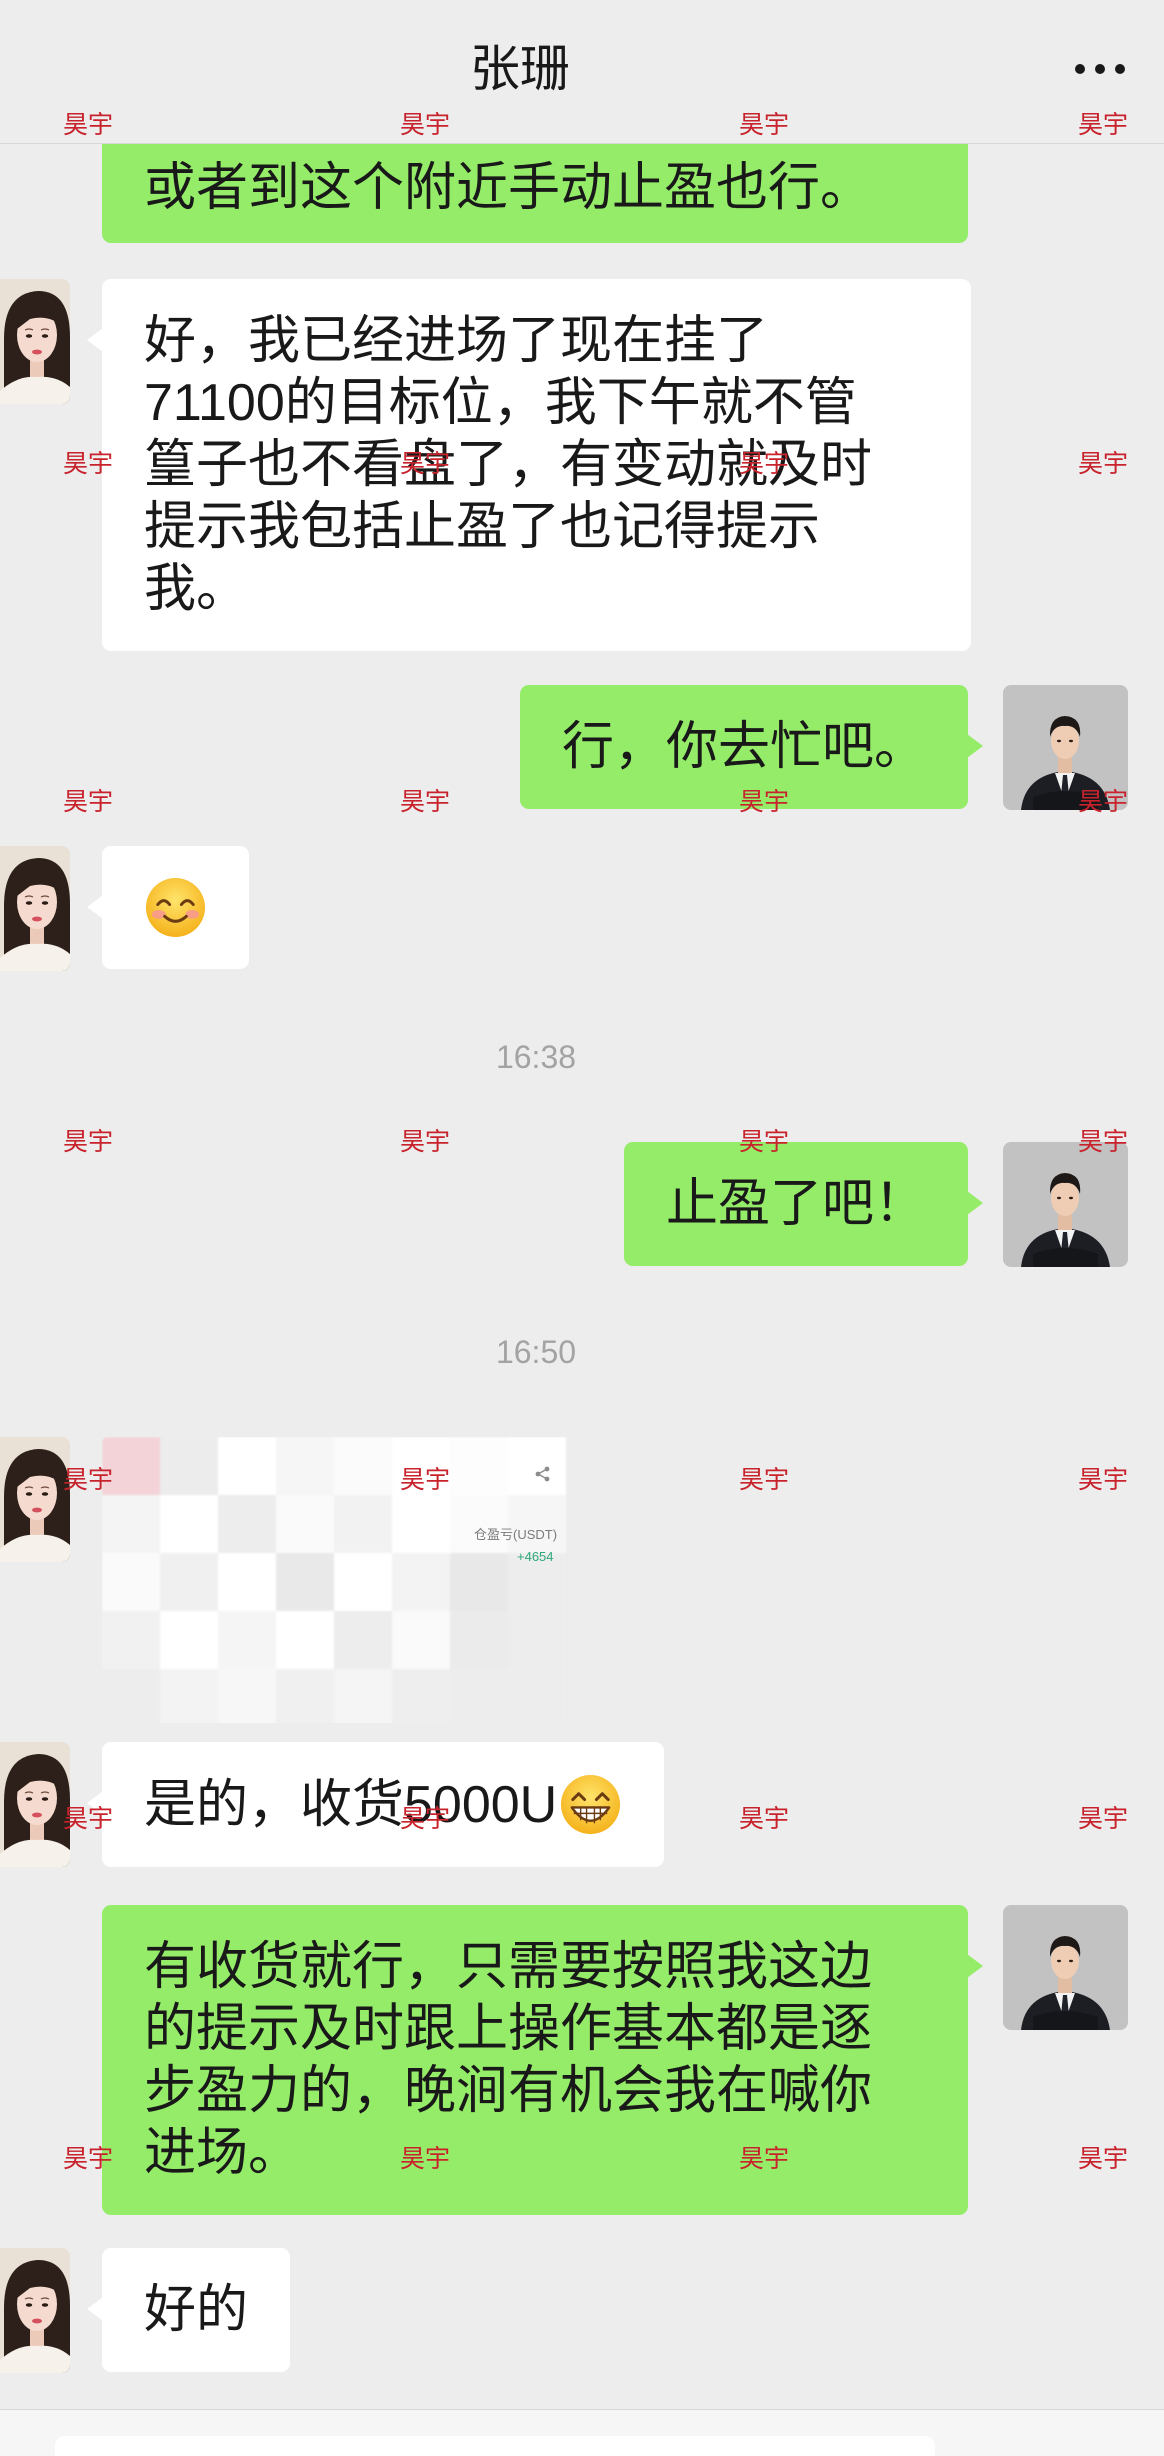  I want to click on image-message: 仓盈亏(USDT) +4654, so click(339, 1580).